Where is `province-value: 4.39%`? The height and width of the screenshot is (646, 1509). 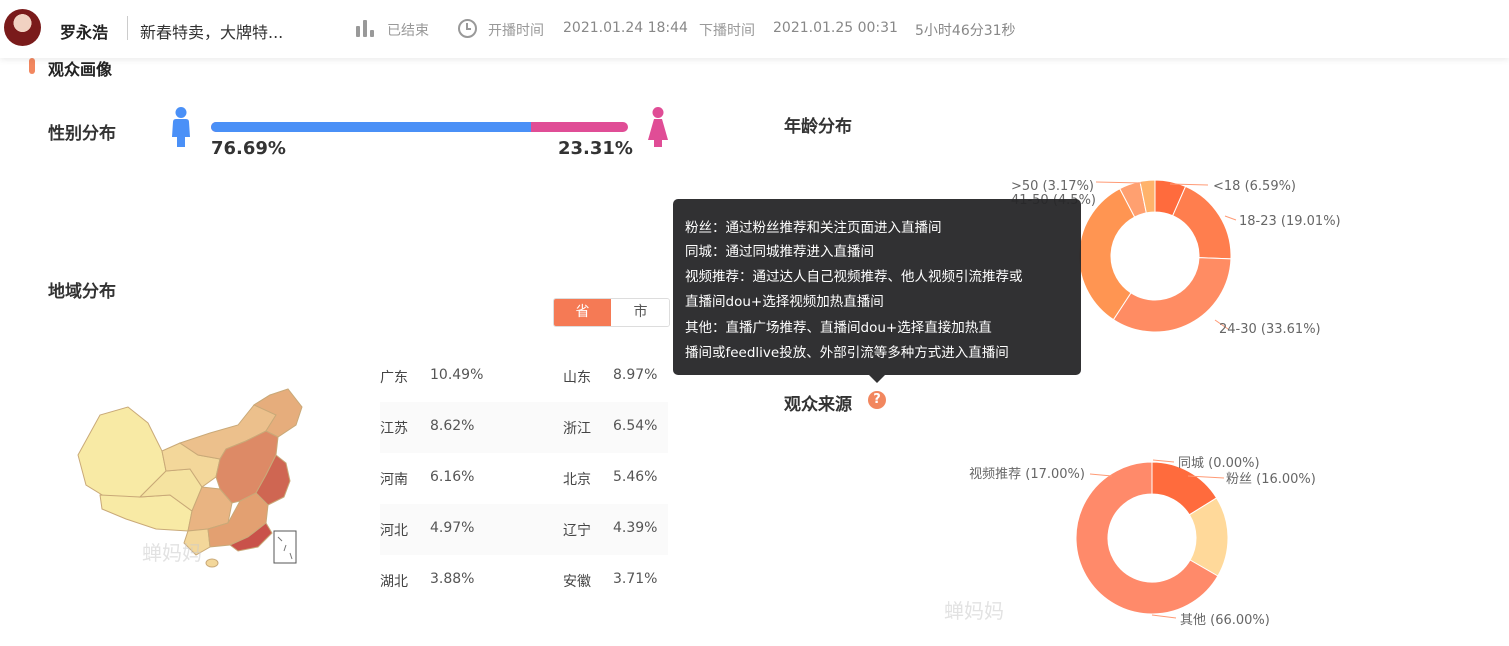 province-value: 4.39% is located at coordinates (635, 528).